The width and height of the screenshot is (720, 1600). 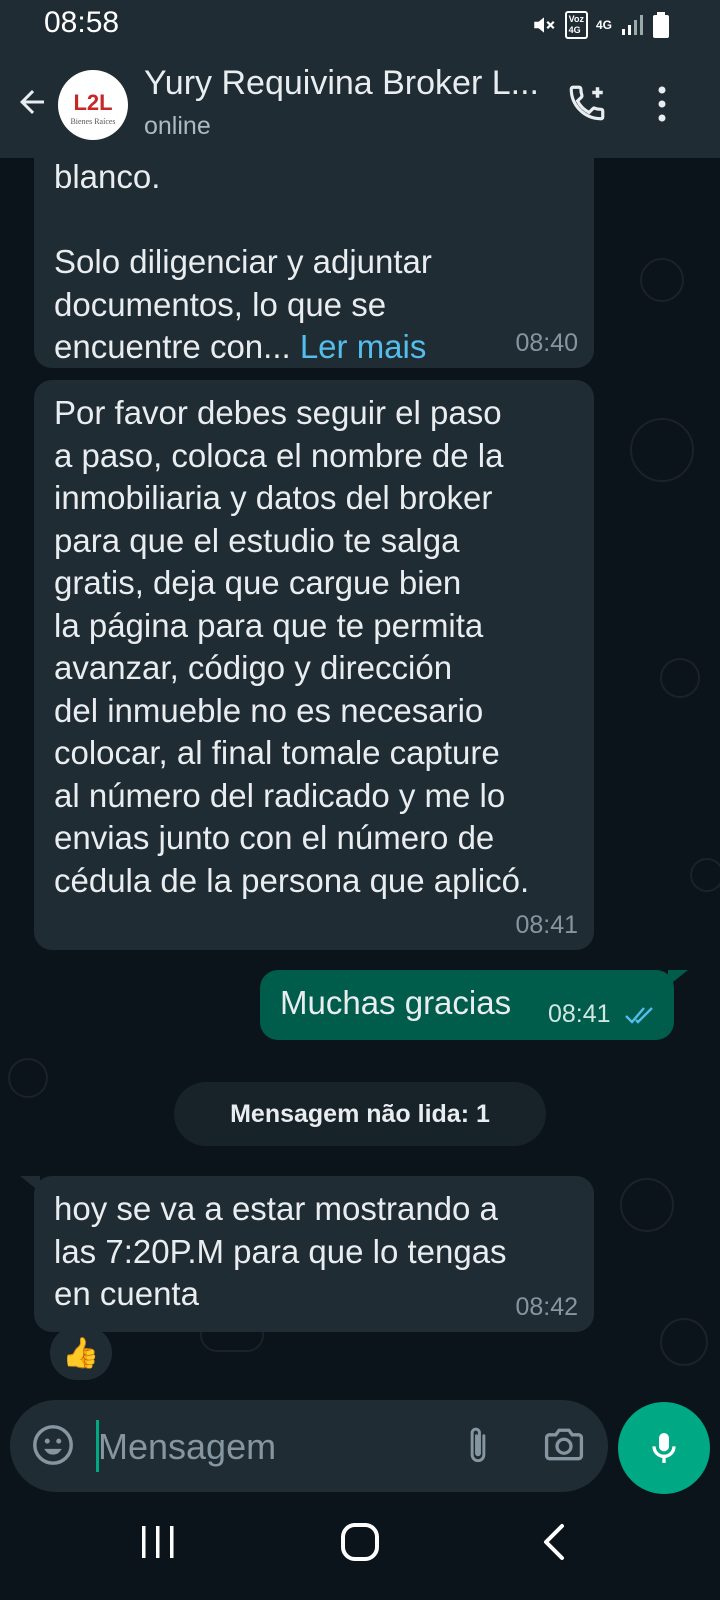 What do you see at coordinates (678, 978) in the screenshot?
I see `bubble-tail-outgoing` at bounding box center [678, 978].